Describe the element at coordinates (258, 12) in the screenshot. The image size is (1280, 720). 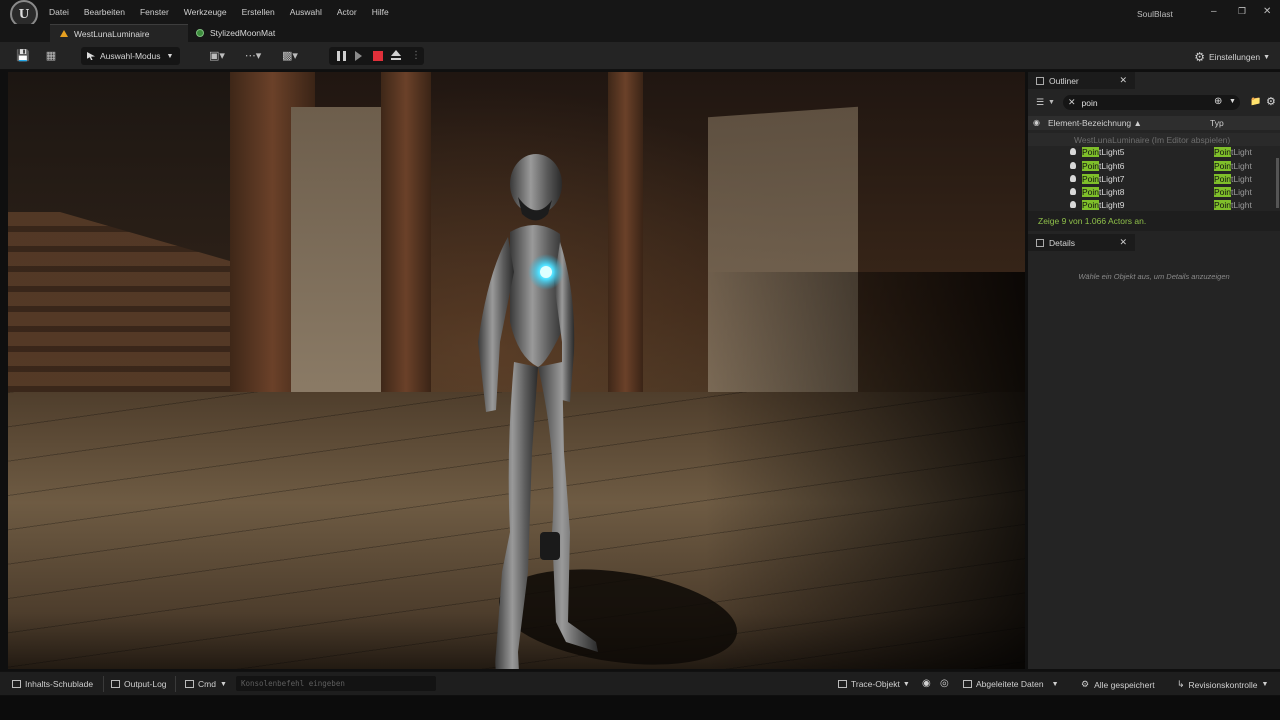
I see `menu-erstellen: Erstellen` at that location.